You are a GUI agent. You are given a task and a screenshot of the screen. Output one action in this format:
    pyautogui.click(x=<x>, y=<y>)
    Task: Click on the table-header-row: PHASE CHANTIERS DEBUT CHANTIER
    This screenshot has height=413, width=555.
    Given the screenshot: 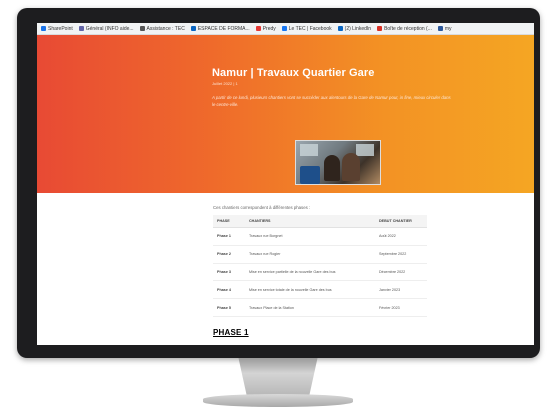 What is the action you would take?
    pyautogui.click(x=320, y=221)
    